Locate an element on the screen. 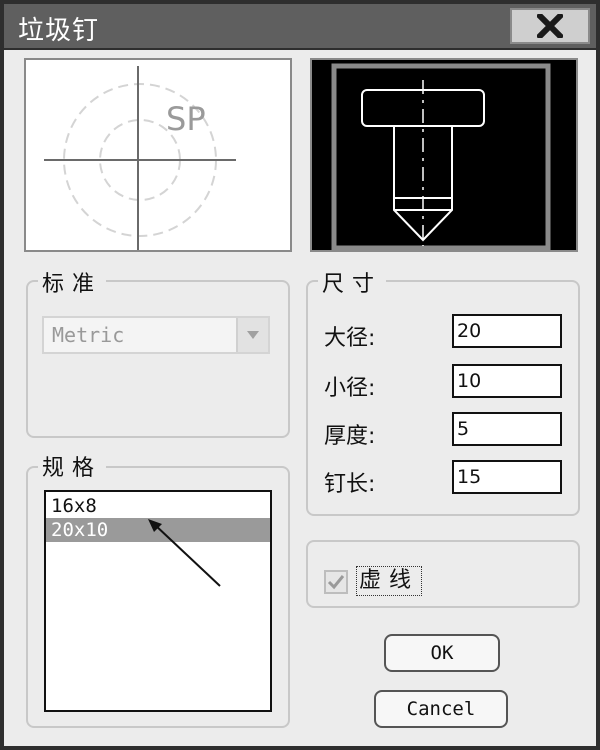 This screenshot has width=600, height=750. cancel-button: Cancel is located at coordinates (441, 709).